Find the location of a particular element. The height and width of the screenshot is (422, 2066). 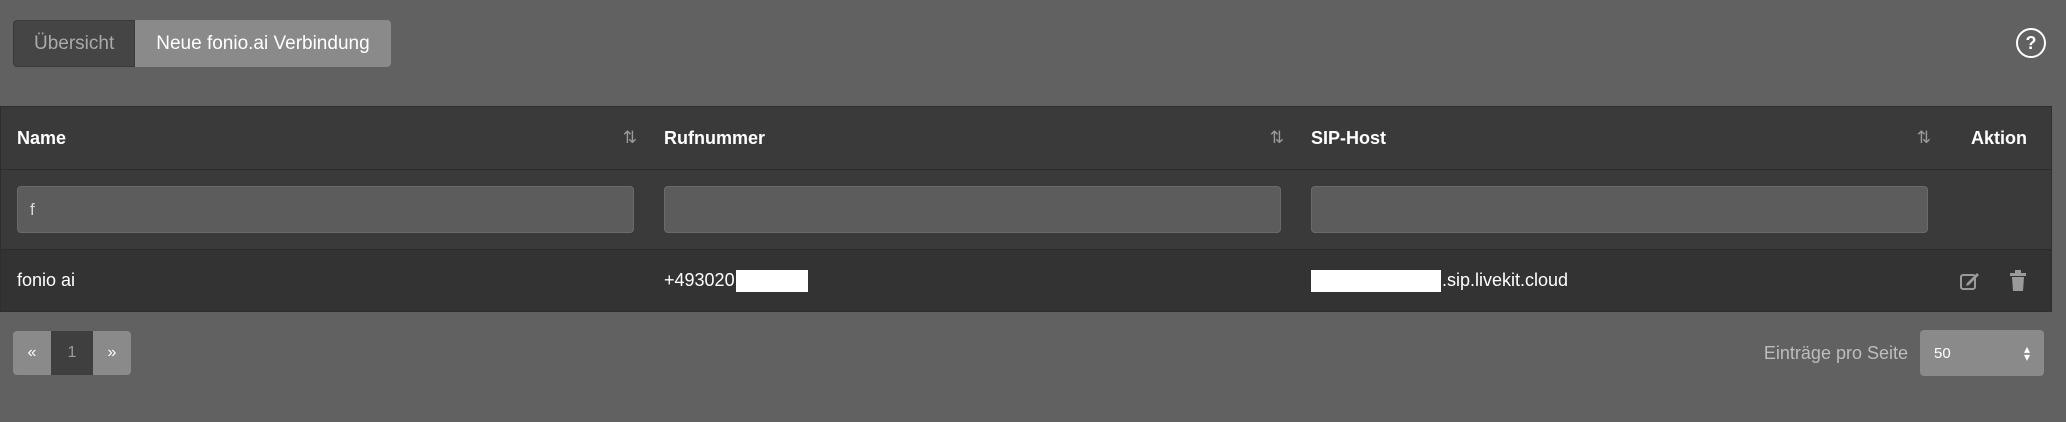

column-header-rufnummer: Rufnummer ⇅ is located at coordinates (971, 138).